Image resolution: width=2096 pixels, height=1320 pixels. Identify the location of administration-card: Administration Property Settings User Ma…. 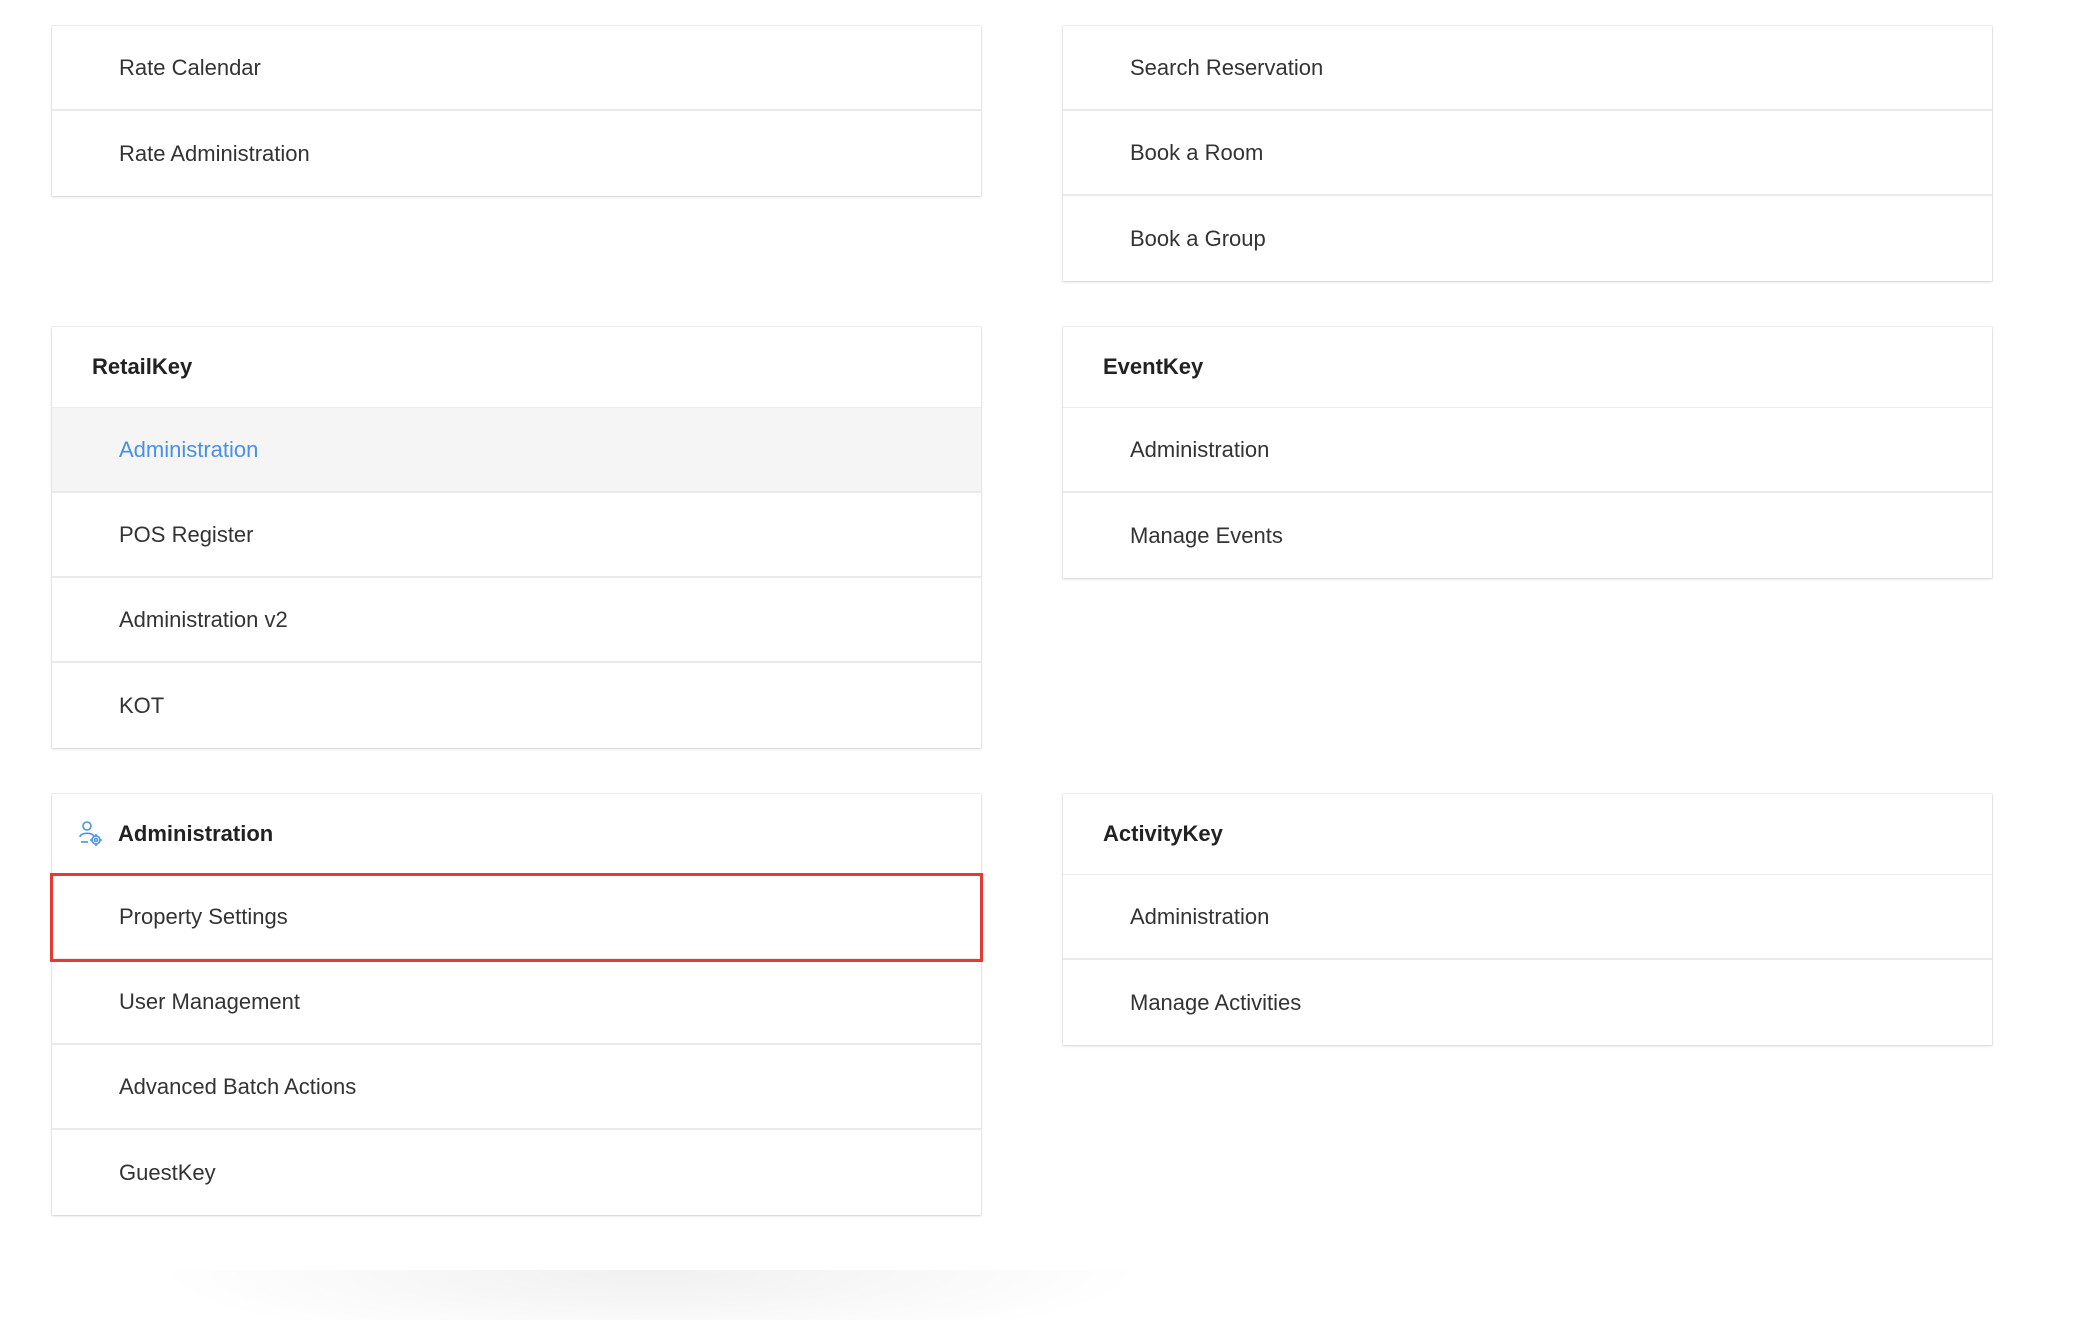
(516, 1004).